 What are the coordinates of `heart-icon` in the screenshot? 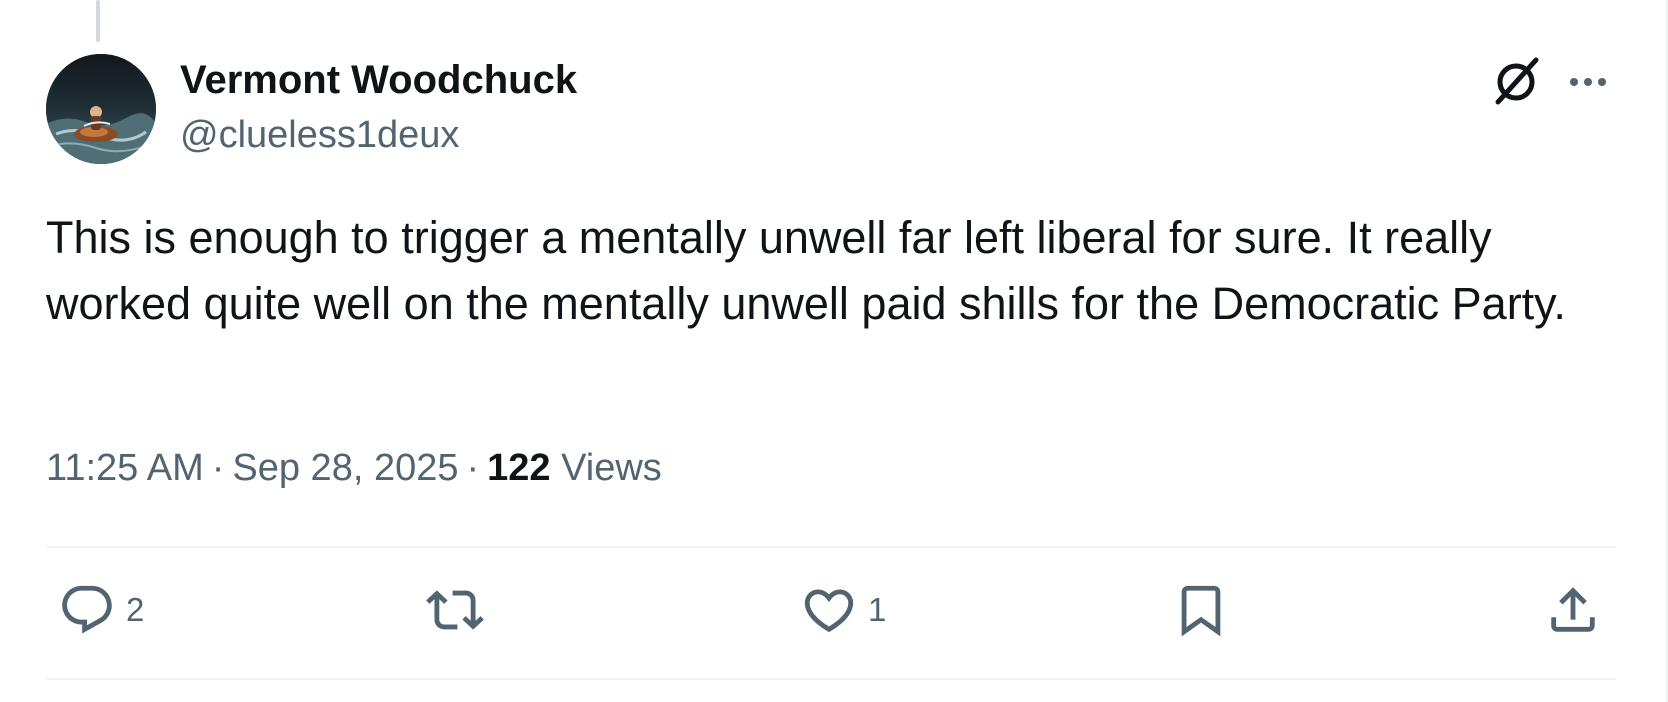 It's located at (829, 611).